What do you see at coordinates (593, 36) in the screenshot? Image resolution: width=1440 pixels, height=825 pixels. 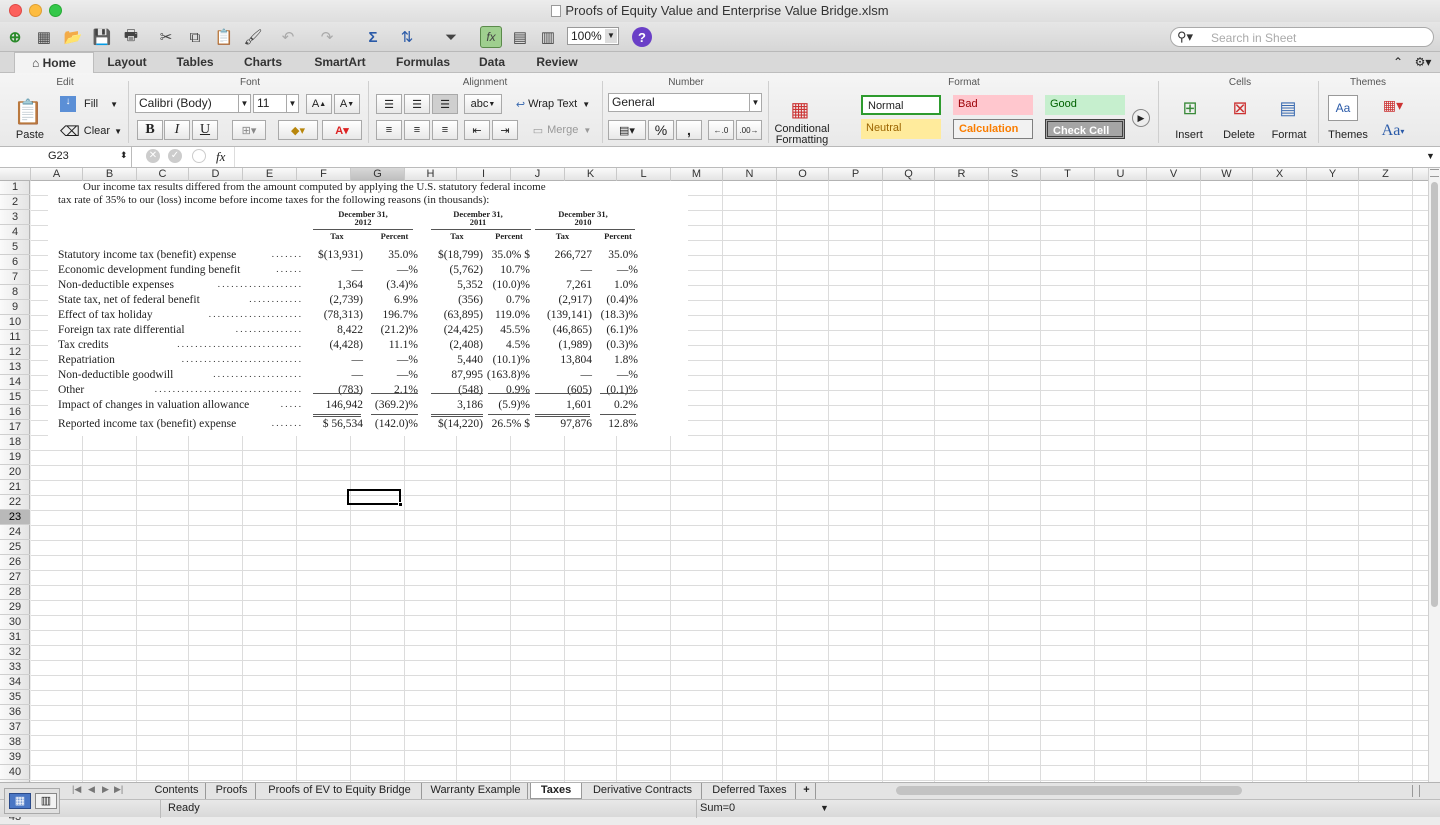 I see `zoom-select: 100% ▼` at bounding box center [593, 36].